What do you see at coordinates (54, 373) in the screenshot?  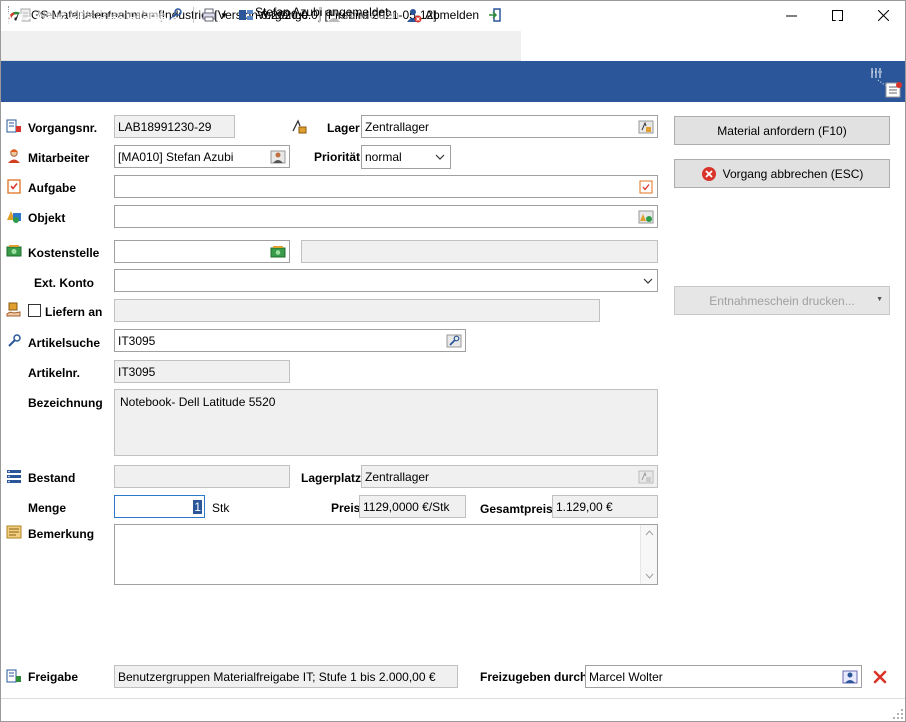 I see `artikelnr-label: Artikelnr.` at bounding box center [54, 373].